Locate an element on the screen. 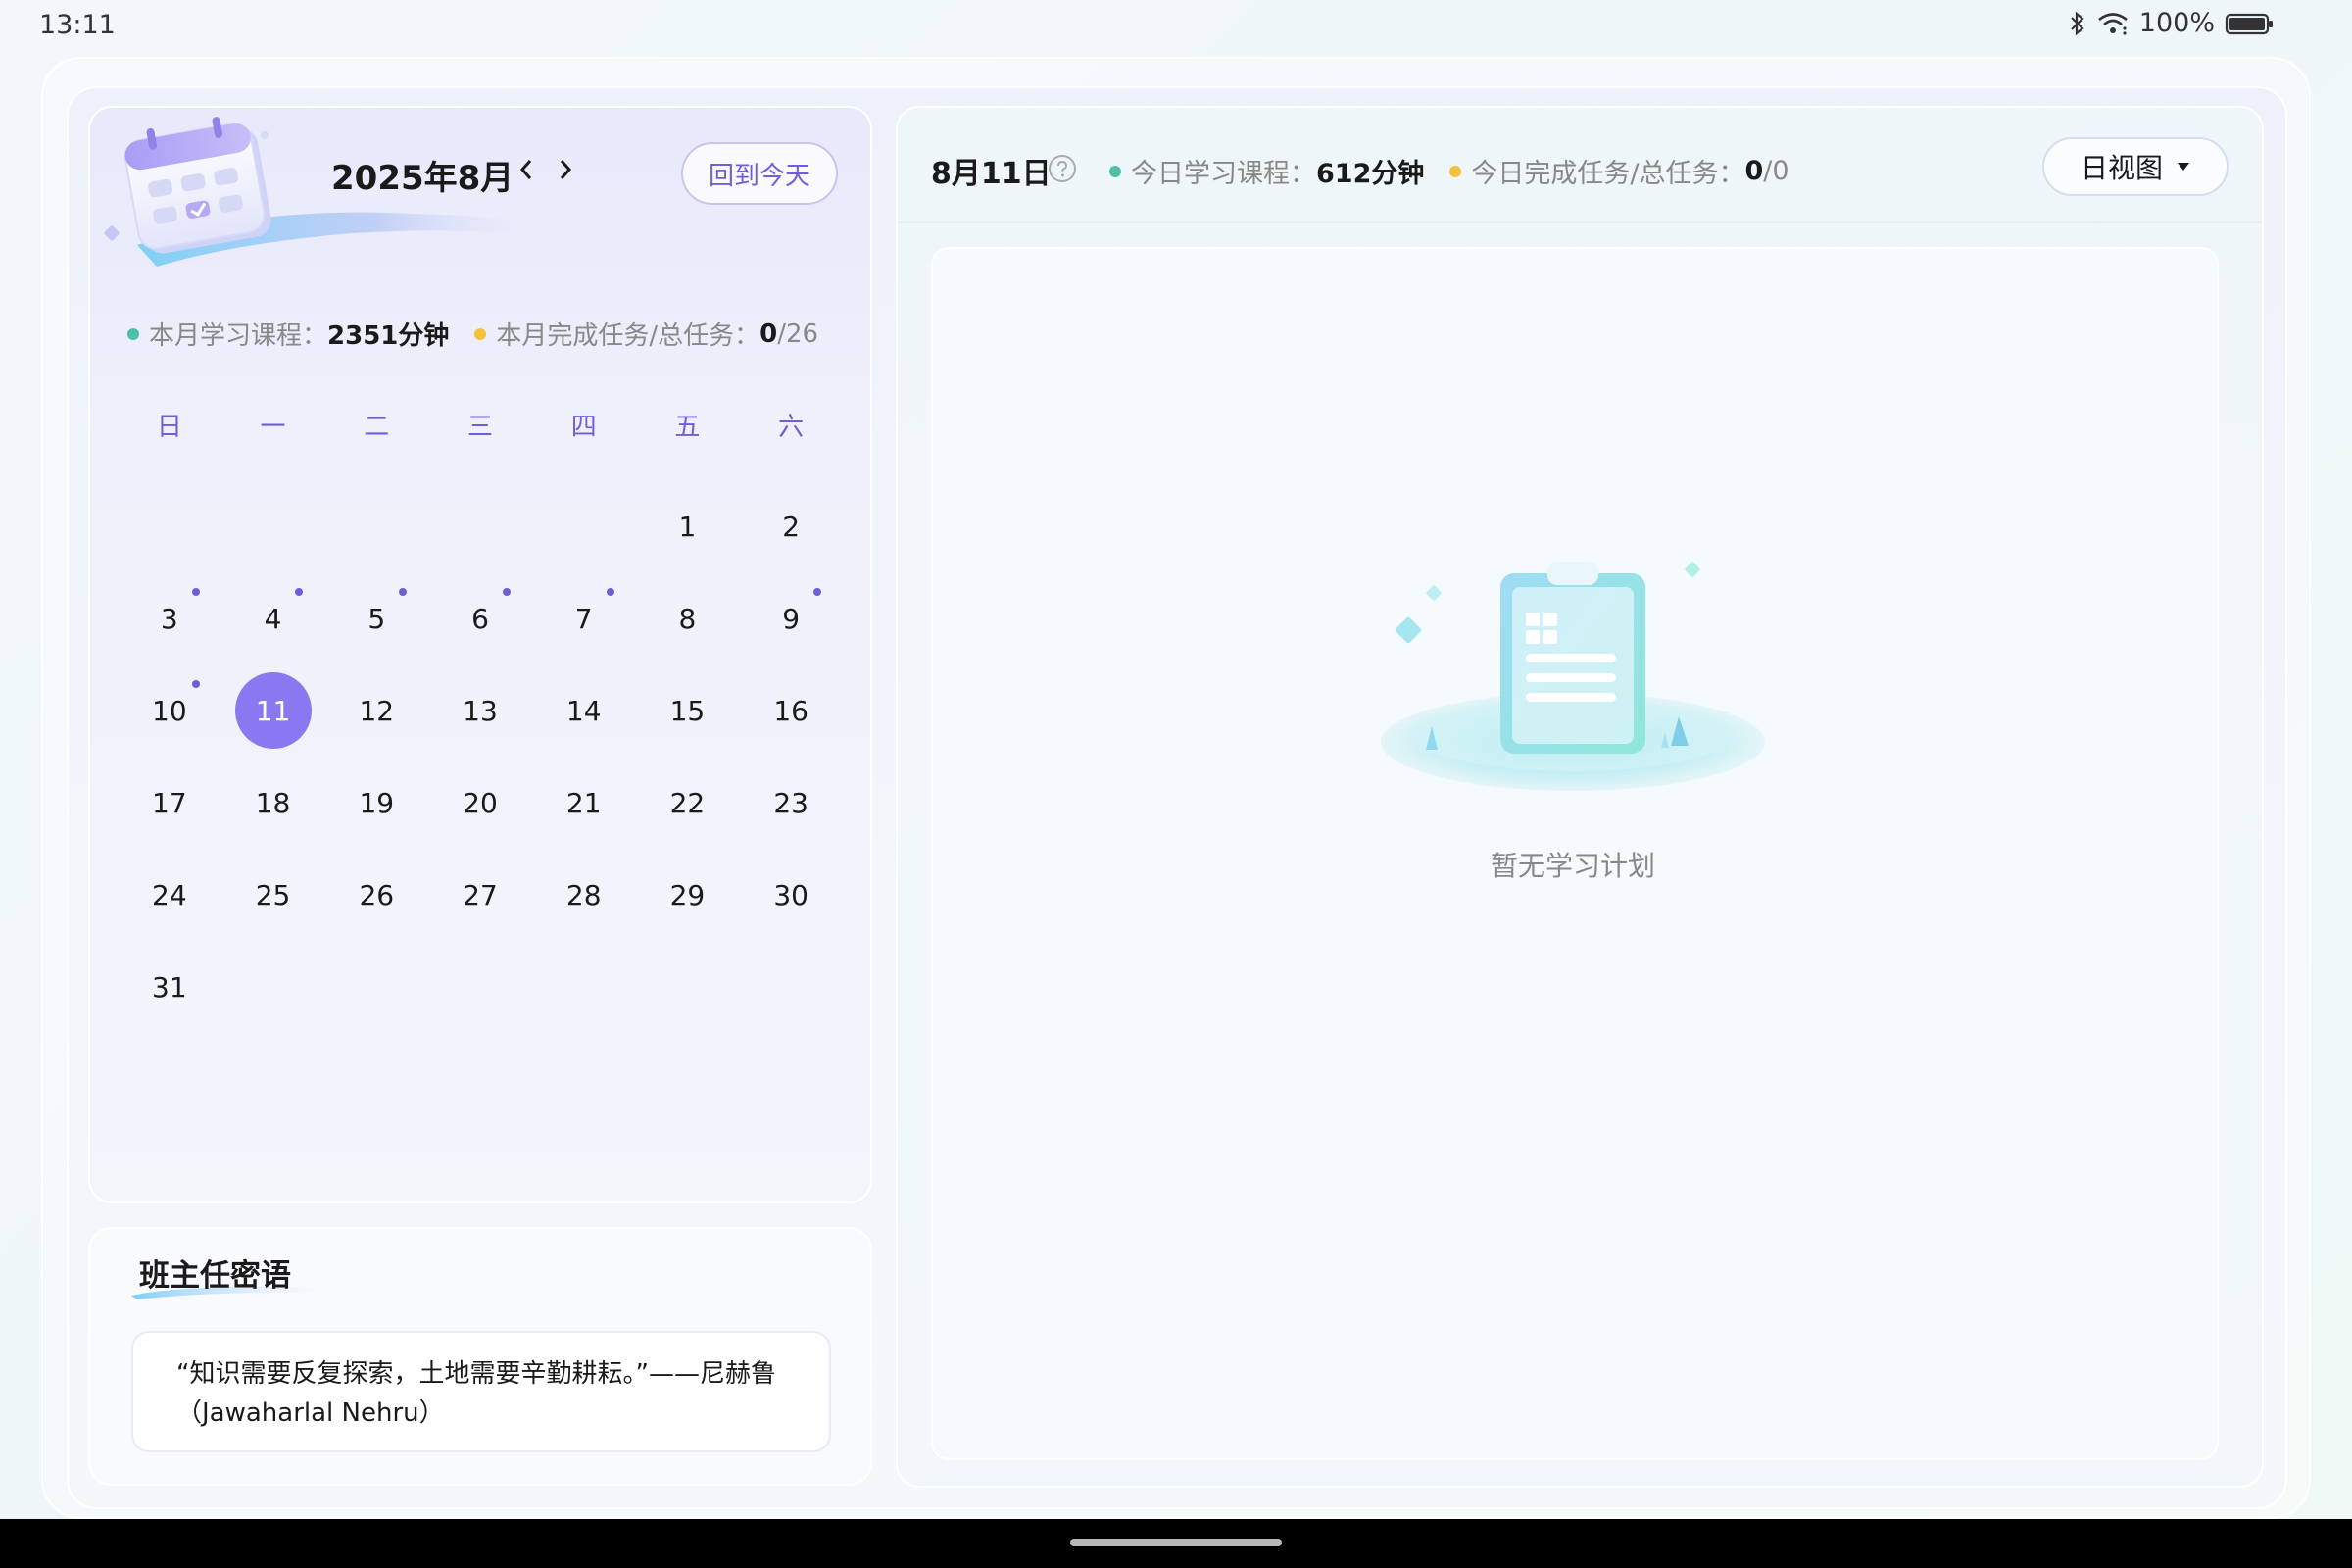 This screenshot has height=1568, width=2352. calendar-day: 1 is located at coordinates (688, 526).